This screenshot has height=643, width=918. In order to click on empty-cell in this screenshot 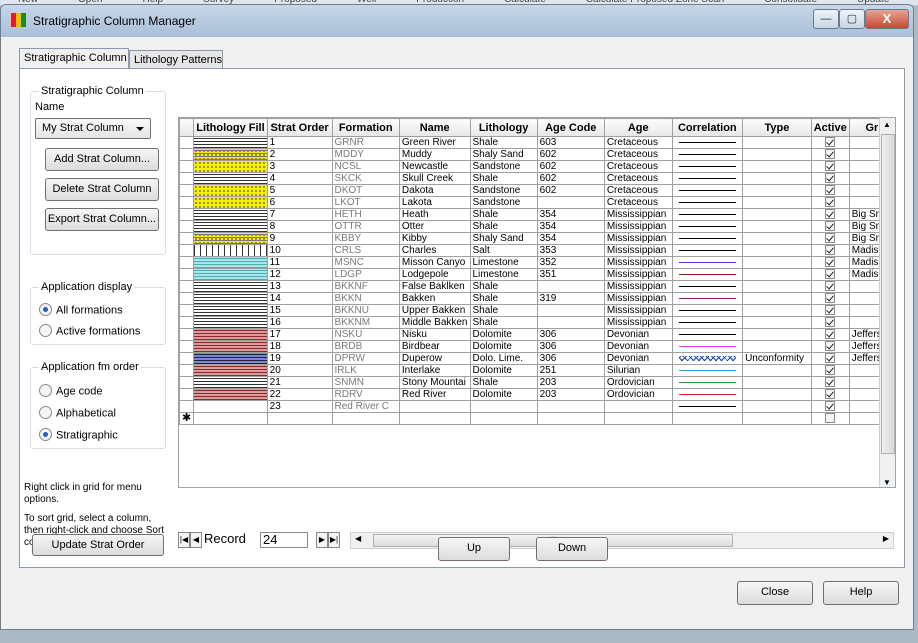, I will do `click(299, 418)`.